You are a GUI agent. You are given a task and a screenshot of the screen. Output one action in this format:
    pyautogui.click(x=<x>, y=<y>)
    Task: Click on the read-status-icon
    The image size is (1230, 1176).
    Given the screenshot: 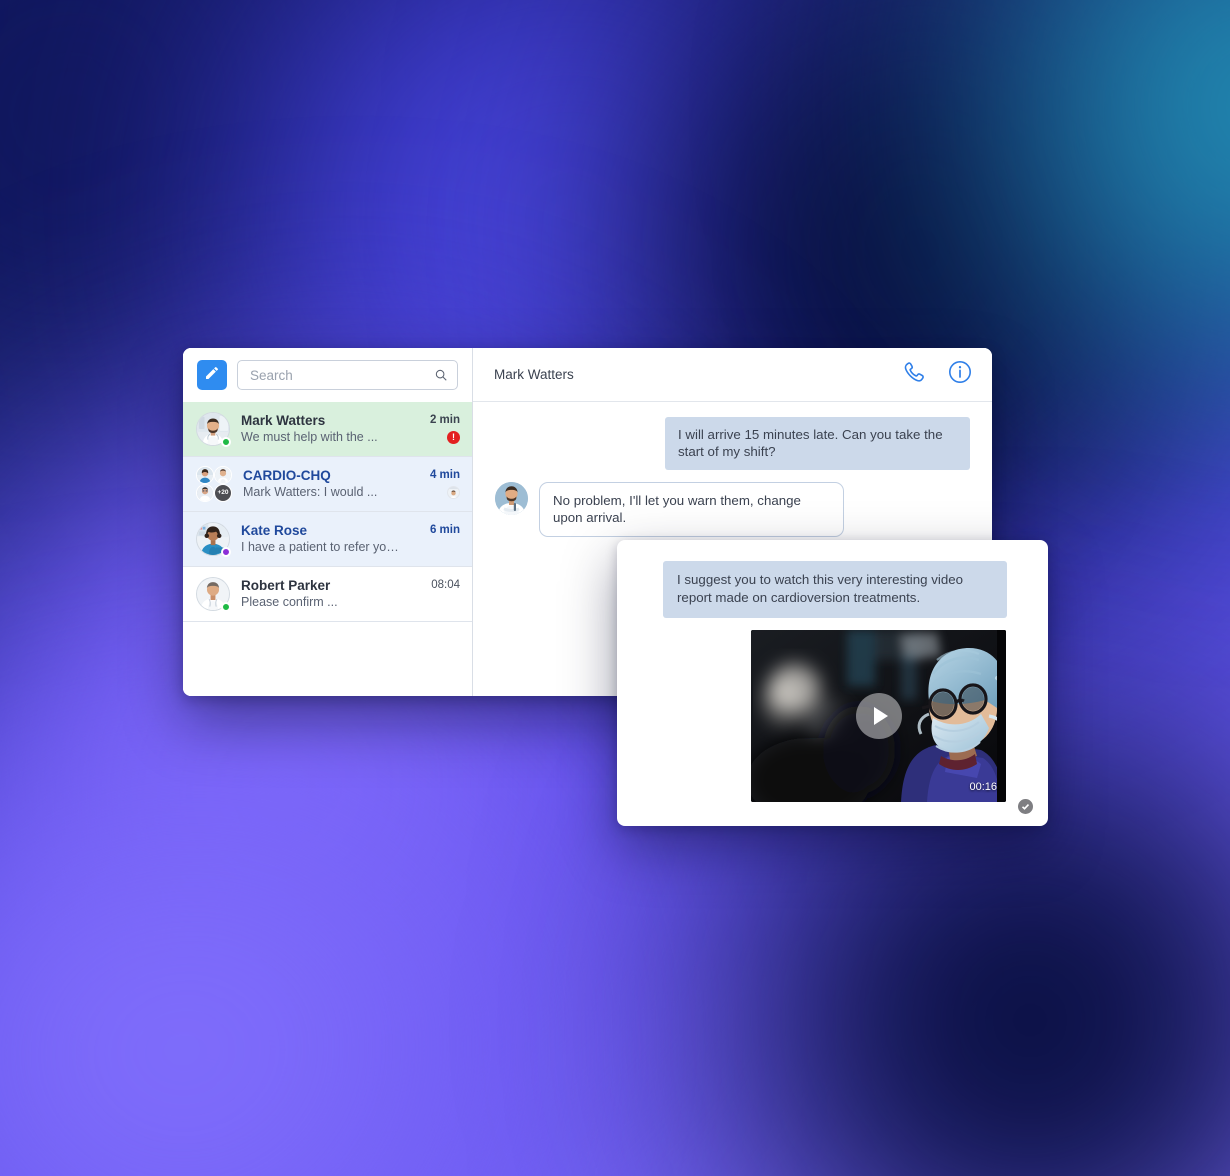 What is the action you would take?
    pyautogui.click(x=1025, y=806)
    